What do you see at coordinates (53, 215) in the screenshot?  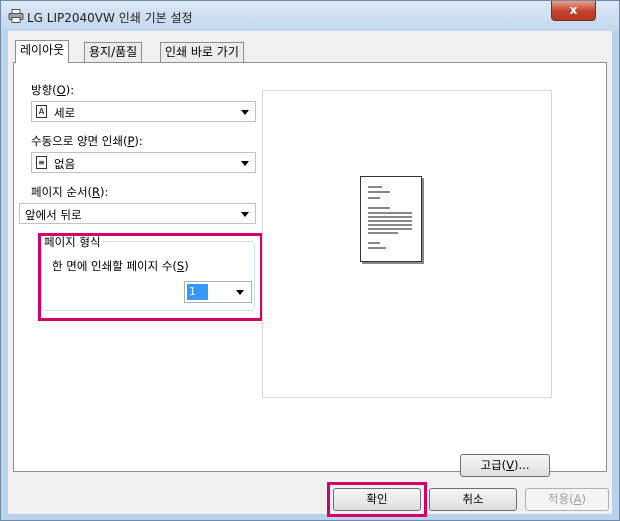 I see `page-order-value: 앞에서 뒤로` at bounding box center [53, 215].